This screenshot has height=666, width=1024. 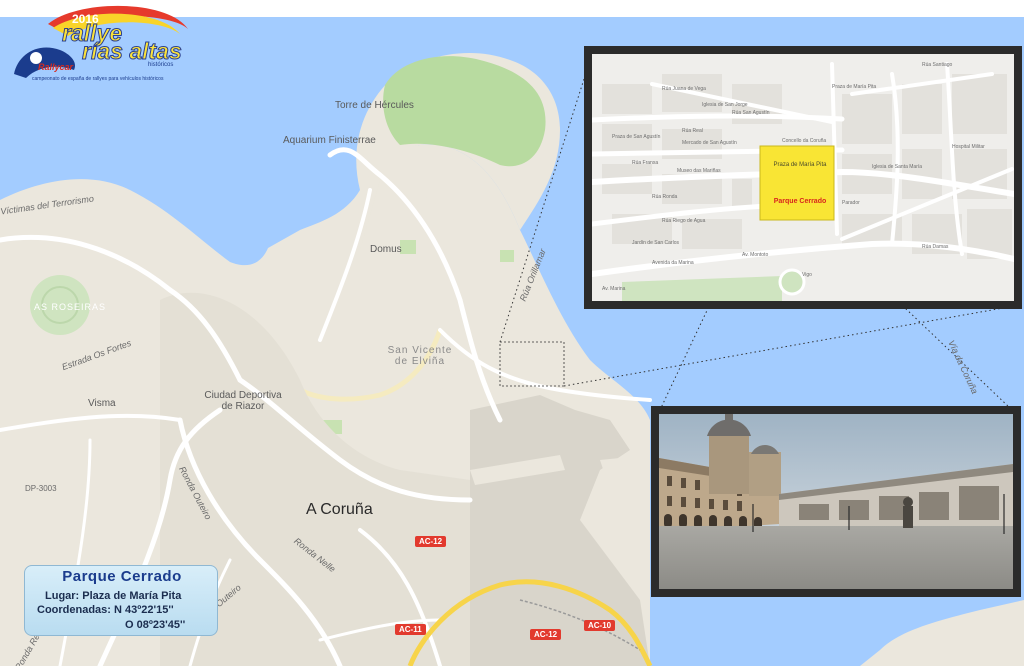 What do you see at coordinates (684, 221) in the screenshot?
I see `inset-street-riego: Rúa Riego de Agua` at bounding box center [684, 221].